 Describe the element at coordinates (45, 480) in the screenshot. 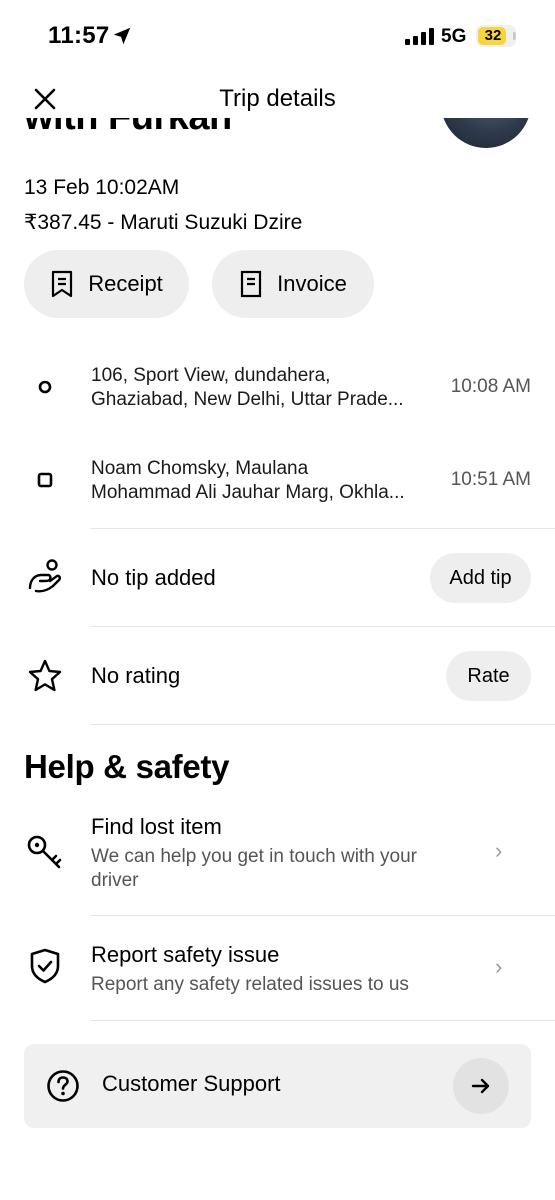

I see `dropoff-square-icon` at that location.